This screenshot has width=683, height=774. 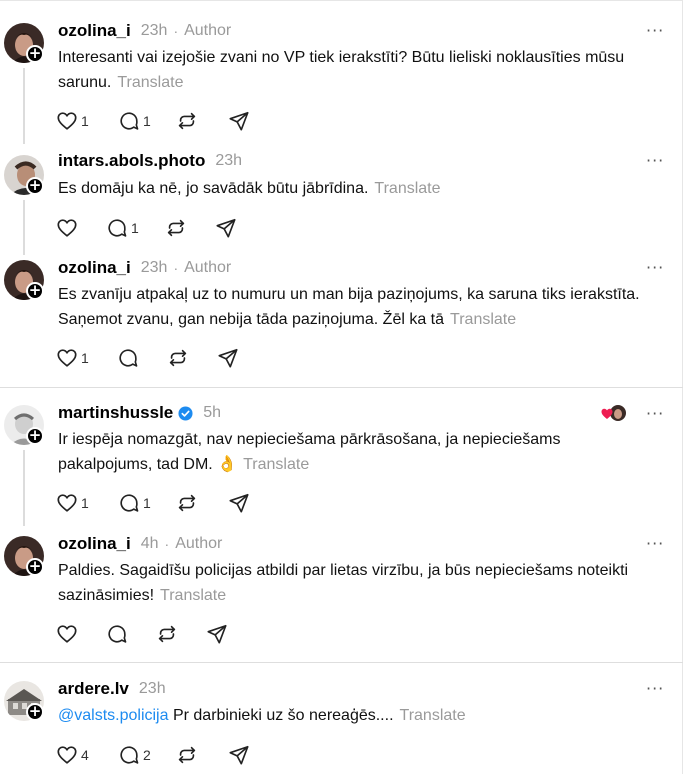 What do you see at coordinates (131, 161) in the screenshot?
I see `username: intars.abols.photo` at bounding box center [131, 161].